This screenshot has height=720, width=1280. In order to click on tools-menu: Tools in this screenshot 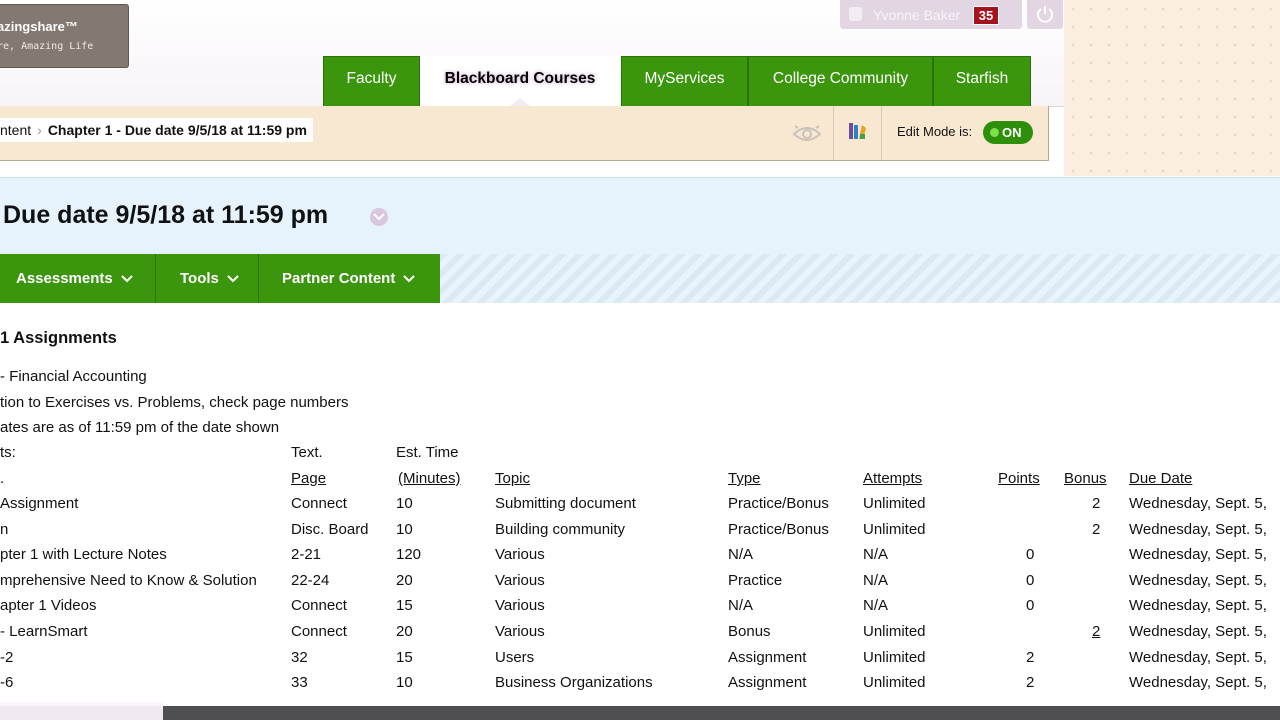, I will do `click(209, 278)`.